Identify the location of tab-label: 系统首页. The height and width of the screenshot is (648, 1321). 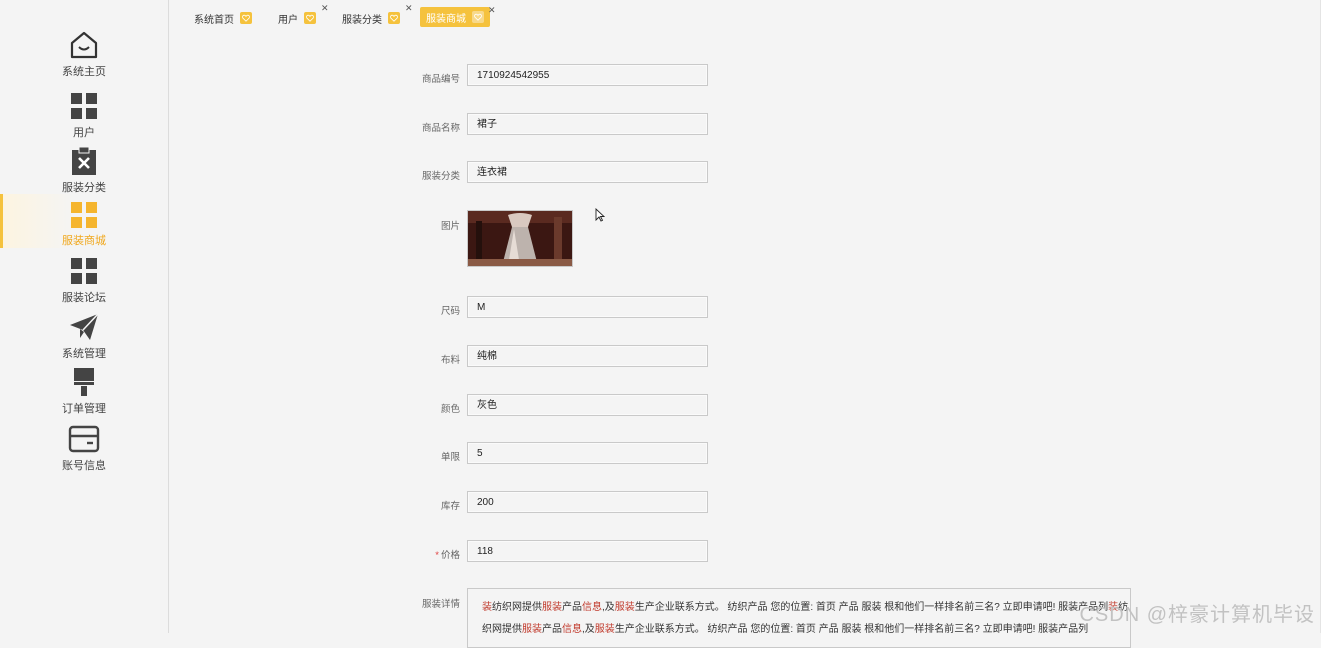
(214, 20).